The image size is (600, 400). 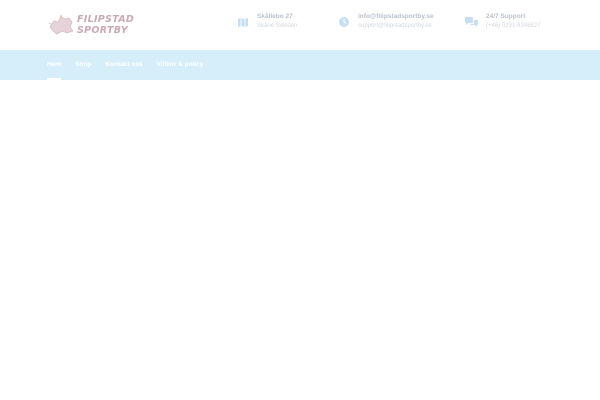 I want to click on logo-map-icon, so click(x=61, y=25).